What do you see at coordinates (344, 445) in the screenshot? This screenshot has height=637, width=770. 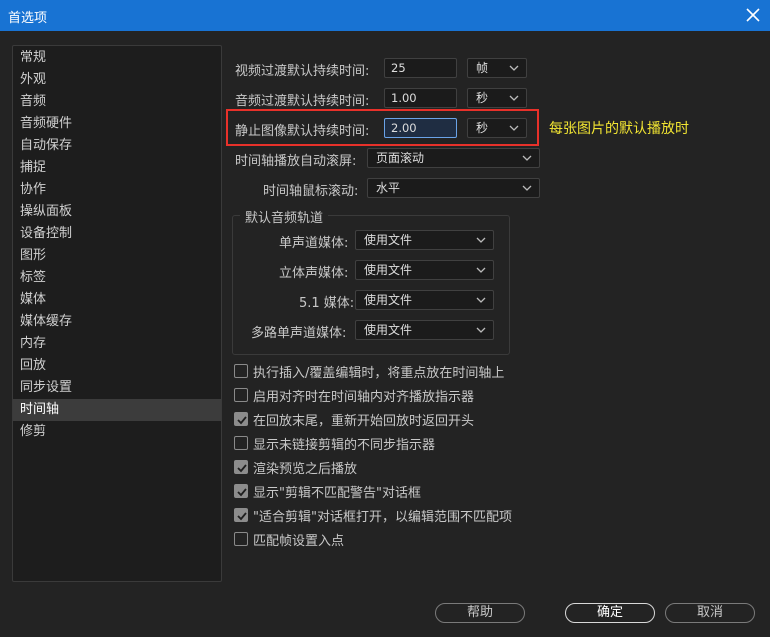 I see `out-of-sync-label: 显示未链接剪辑的不同步指示器` at bounding box center [344, 445].